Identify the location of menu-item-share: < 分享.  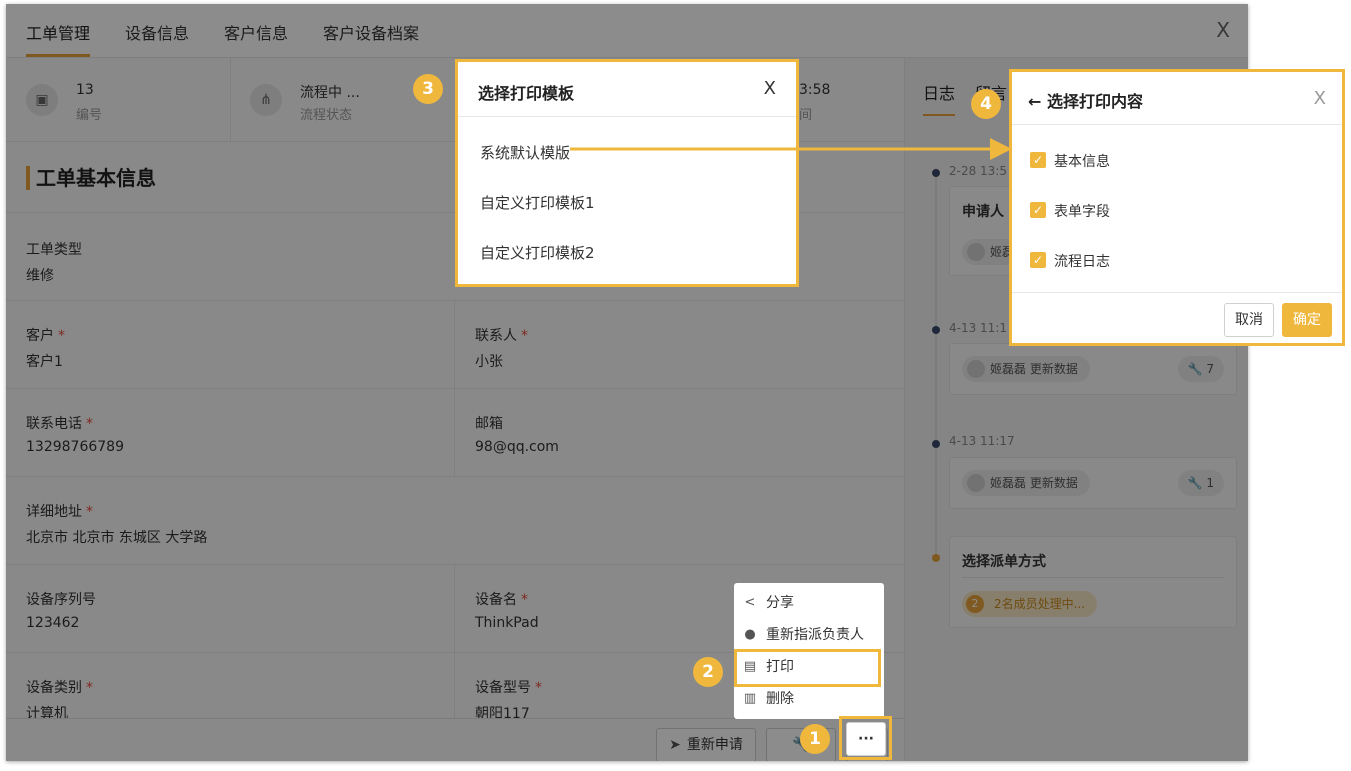
(809, 603).